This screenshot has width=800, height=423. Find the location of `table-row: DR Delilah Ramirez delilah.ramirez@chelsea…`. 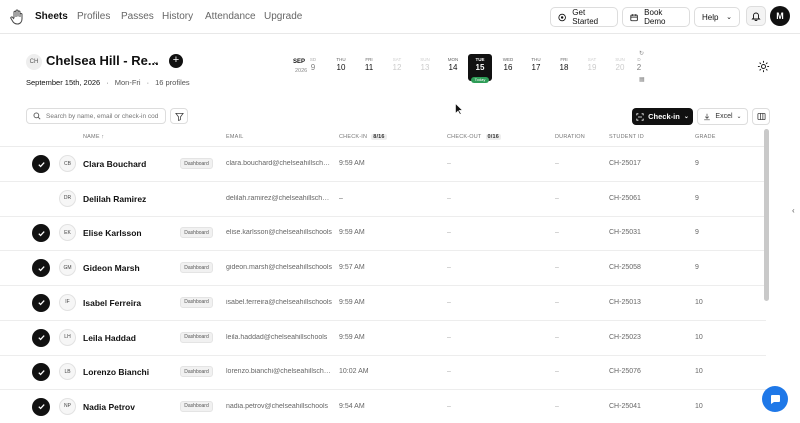

table-row: DR Delilah Ramirez delilah.ramirez@chelsea… is located at coordinates (383, 199).